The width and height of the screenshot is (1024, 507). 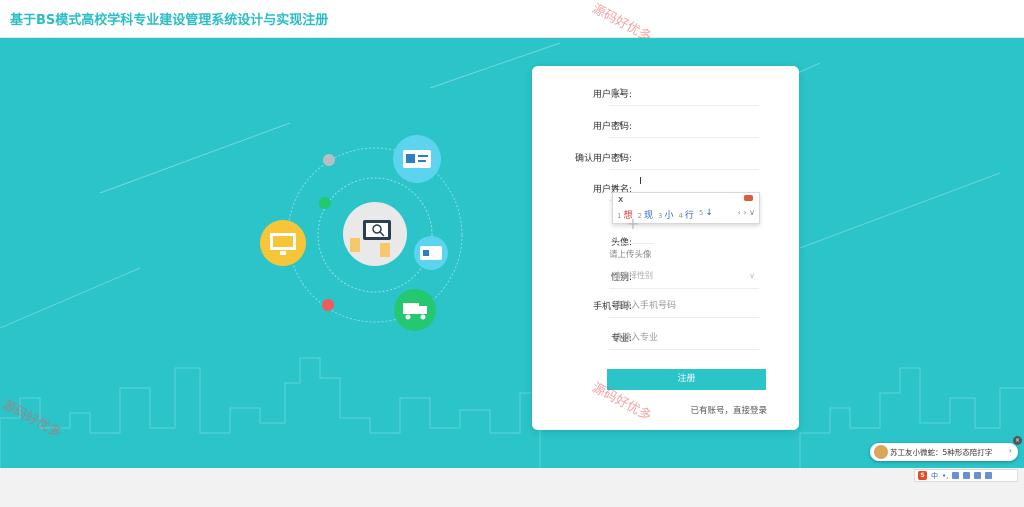 What do you see at coordinates (665, 242) in the screenshot?
I see `avatar-row: 头像:` at bounding box center [665, 242].